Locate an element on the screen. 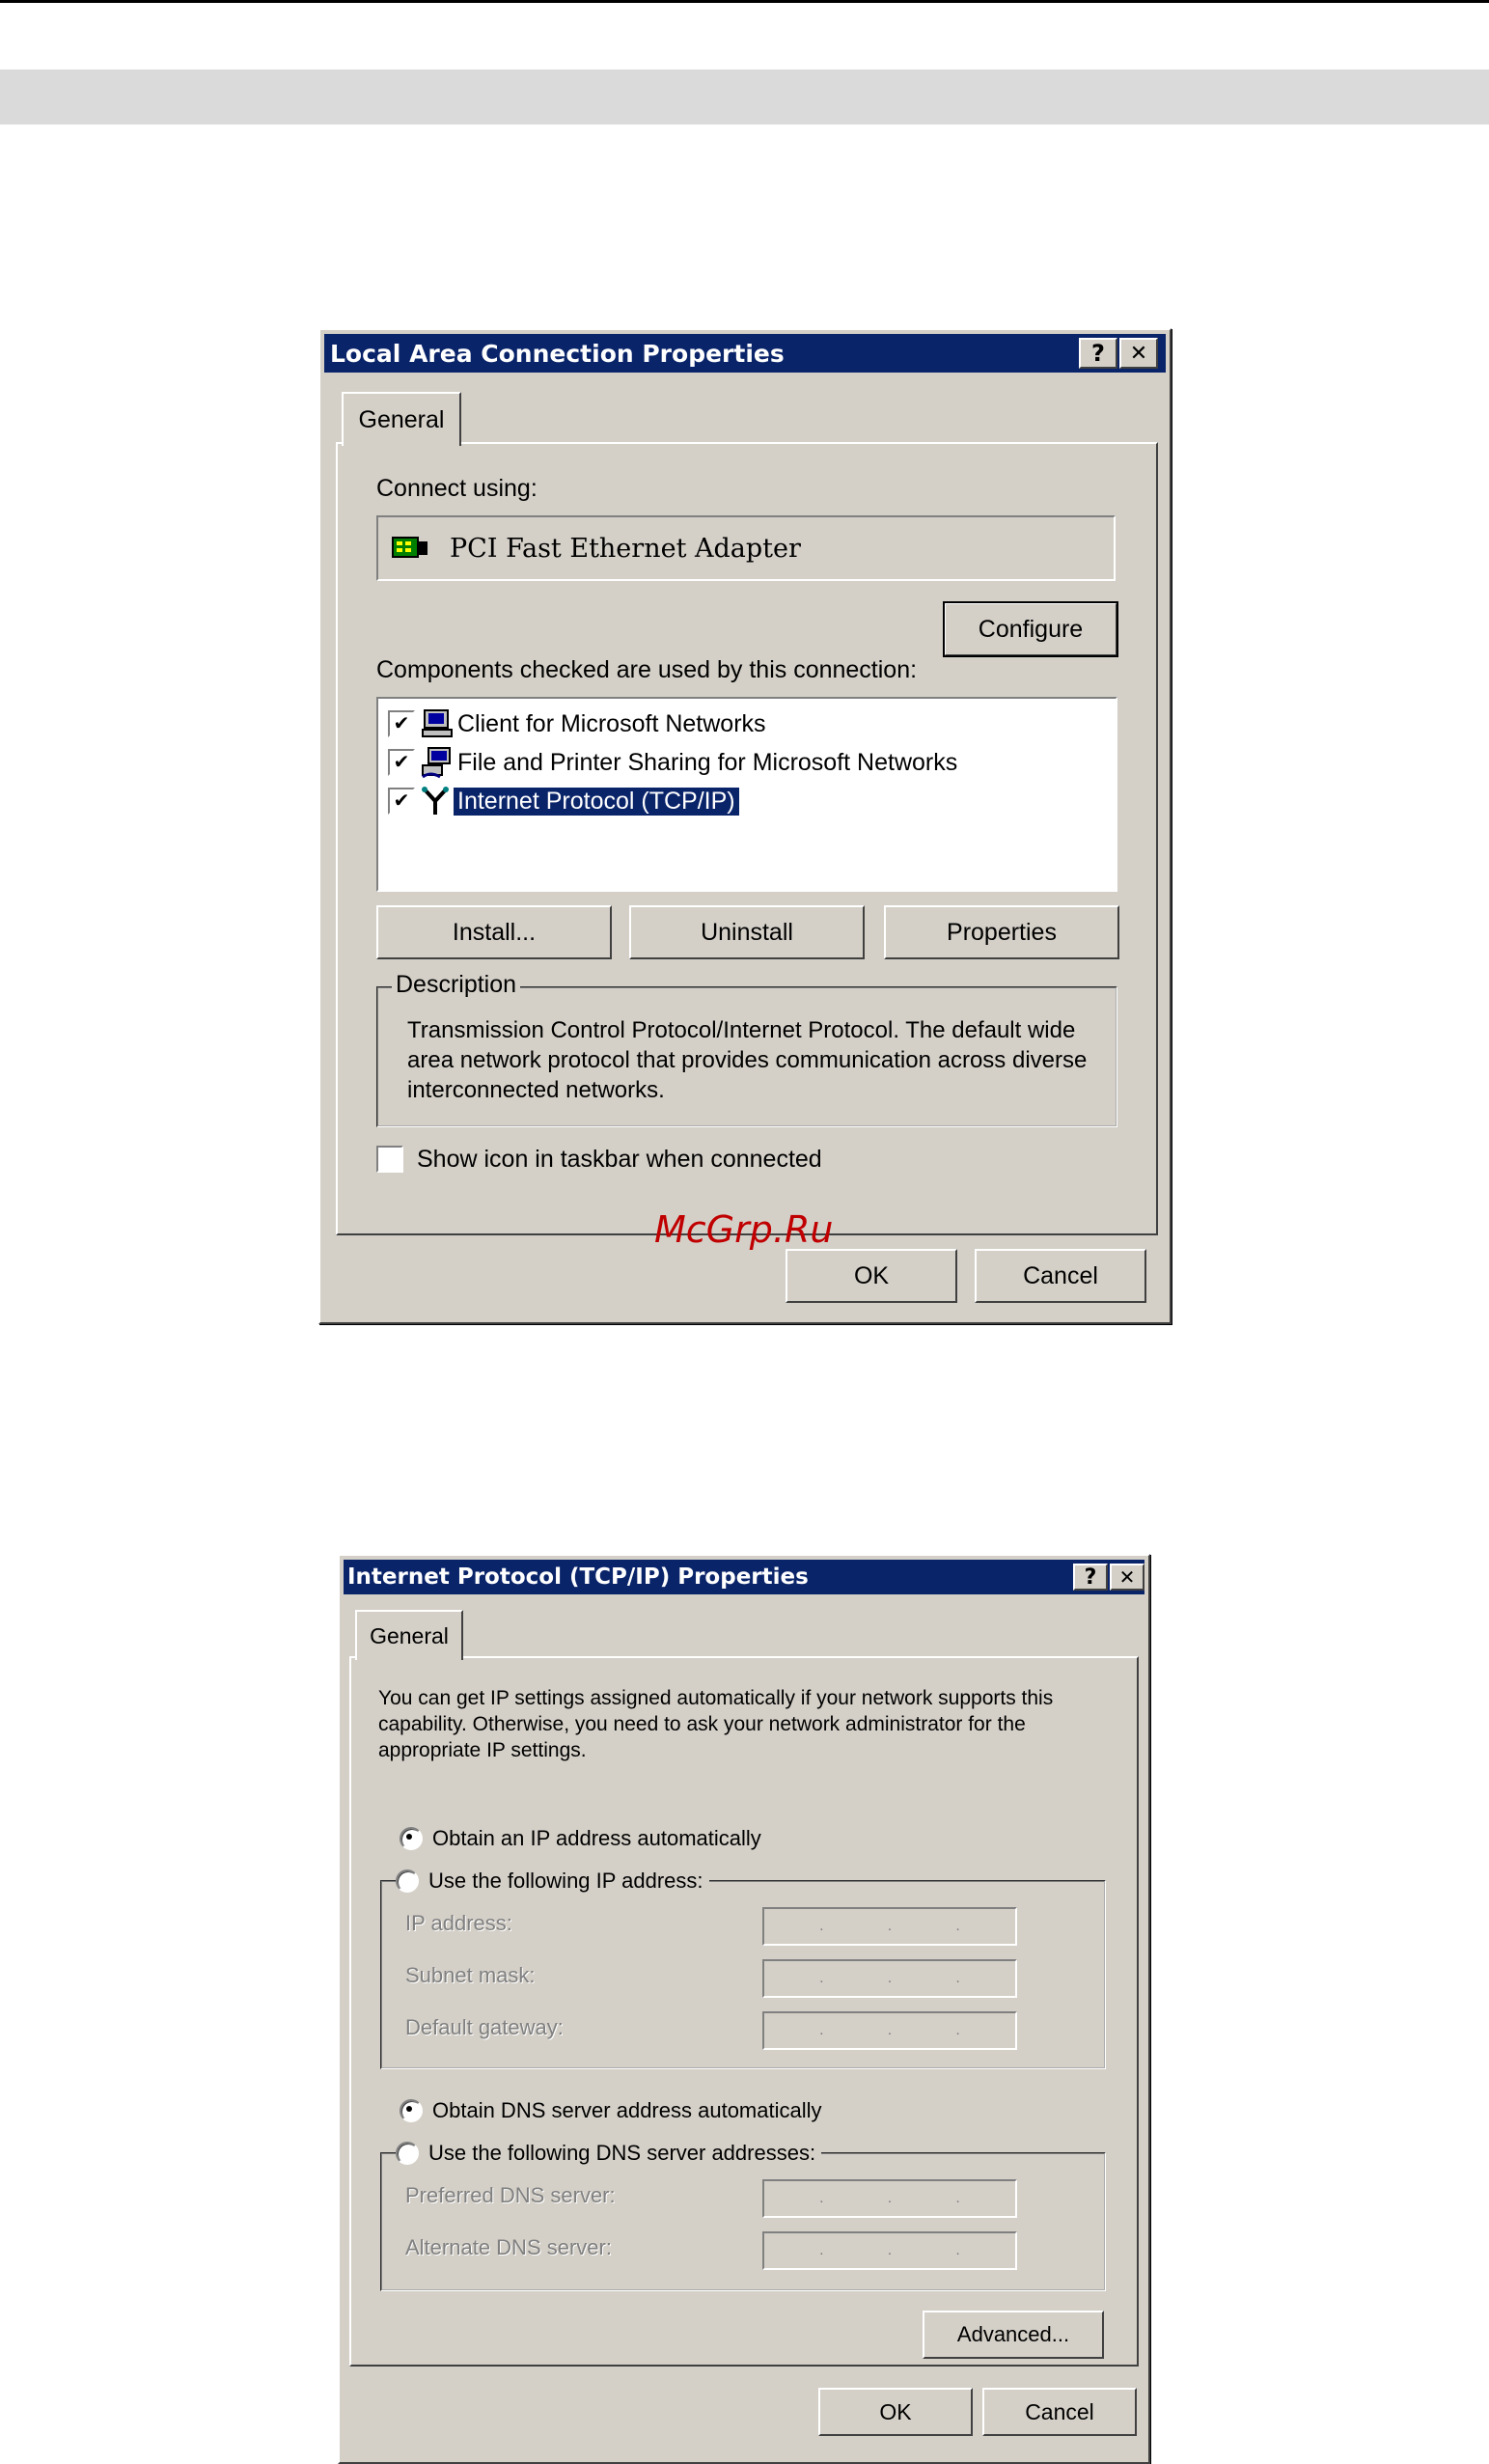  title-bar: Internet Protocol (TCP/IP) Properties is located at coordinates (744, 1577).